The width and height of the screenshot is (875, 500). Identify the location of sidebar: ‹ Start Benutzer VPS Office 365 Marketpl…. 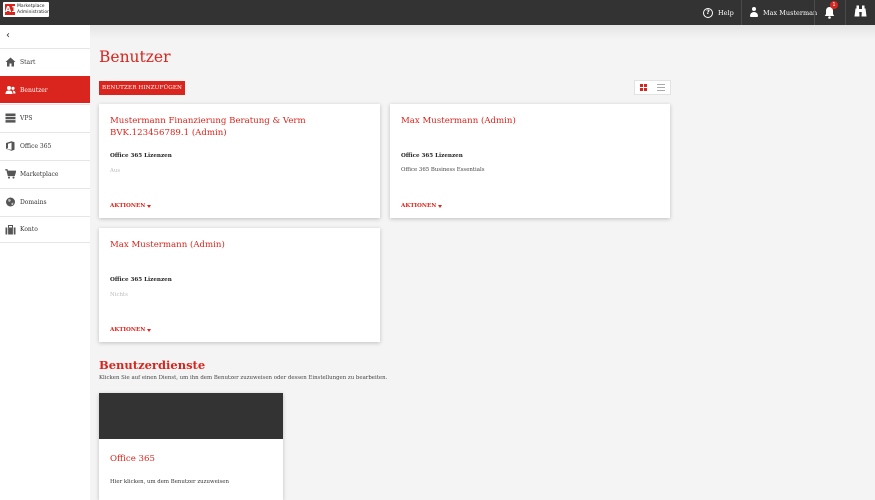
(45, 262).